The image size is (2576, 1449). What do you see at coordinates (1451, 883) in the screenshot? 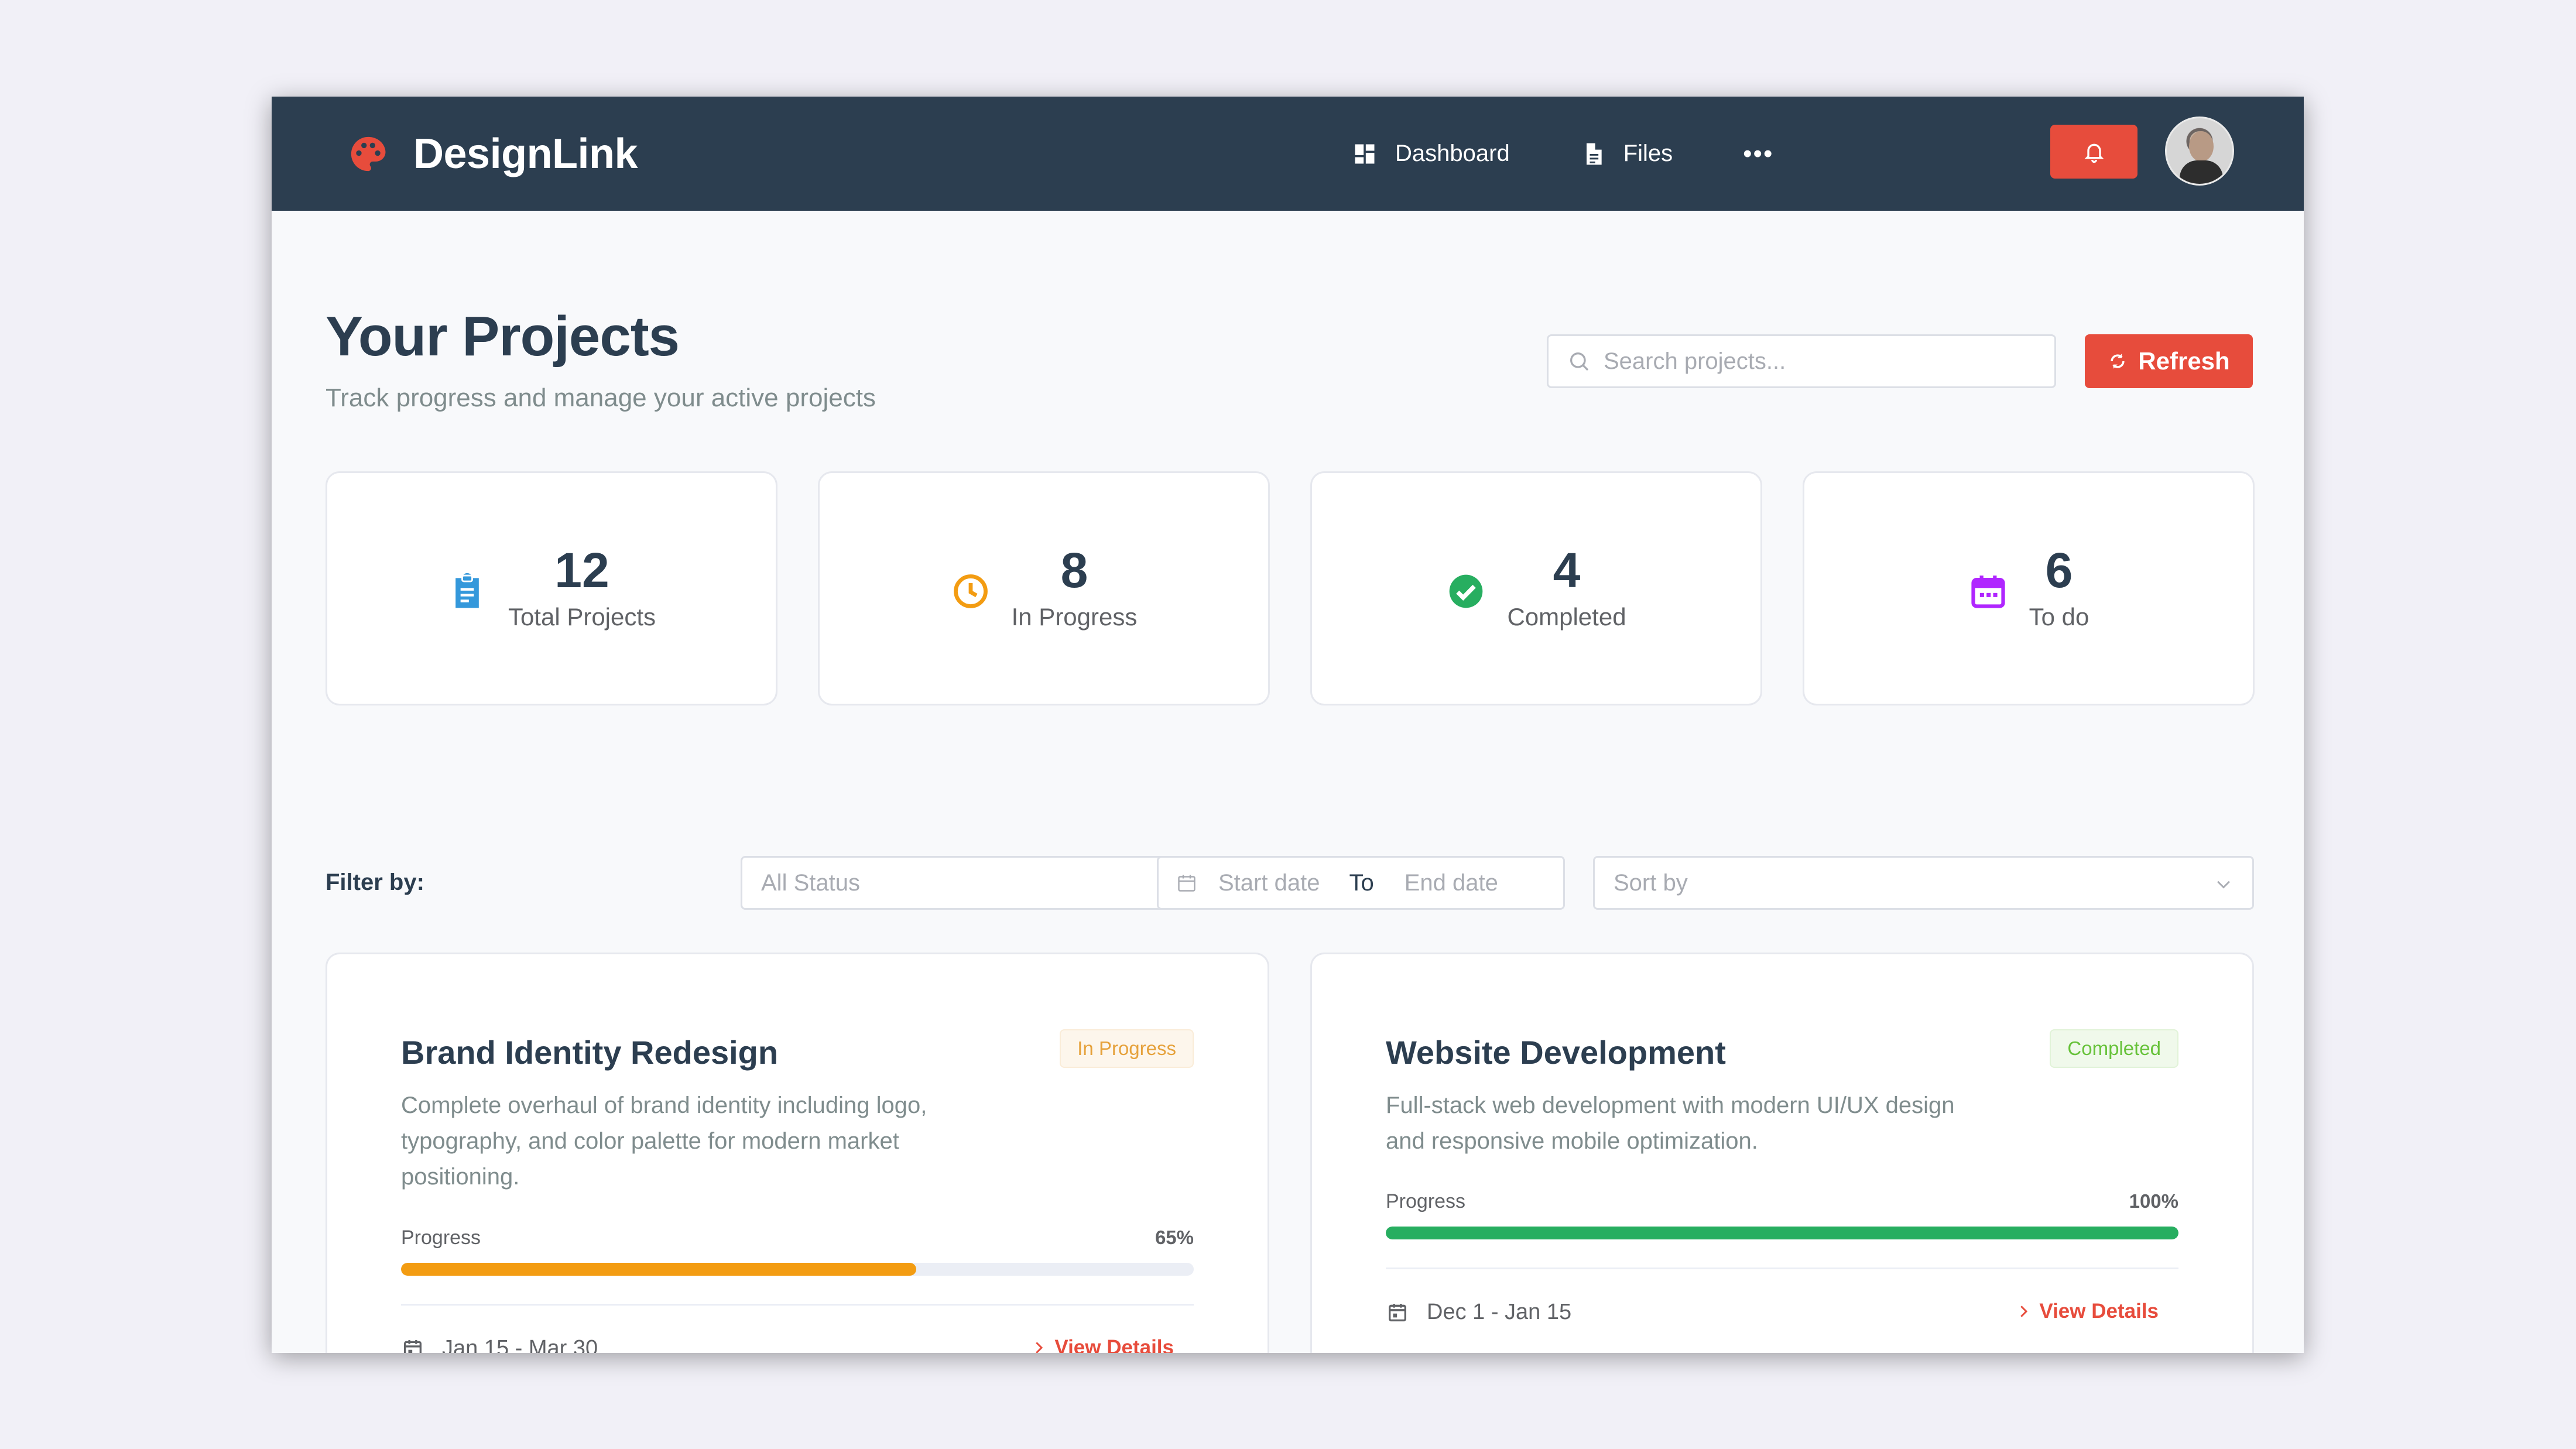
I see `end-date-input: End date` at bounding box center [1451, 883].